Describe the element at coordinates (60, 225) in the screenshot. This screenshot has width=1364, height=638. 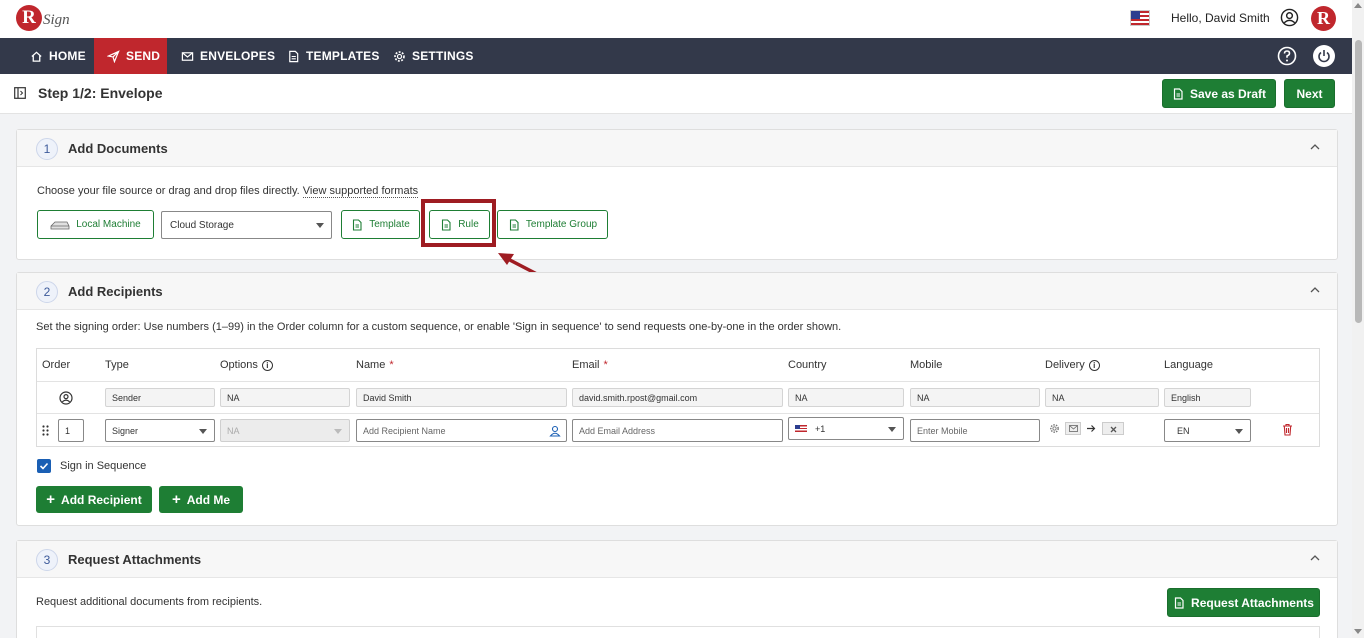
I see `drive-icon` at that location.